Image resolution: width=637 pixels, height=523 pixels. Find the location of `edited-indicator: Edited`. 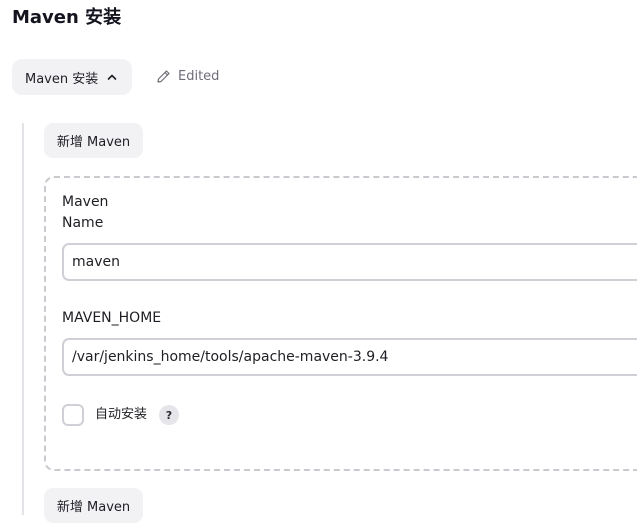

edited-indicator: Edited is located at coordinates (187, 76).